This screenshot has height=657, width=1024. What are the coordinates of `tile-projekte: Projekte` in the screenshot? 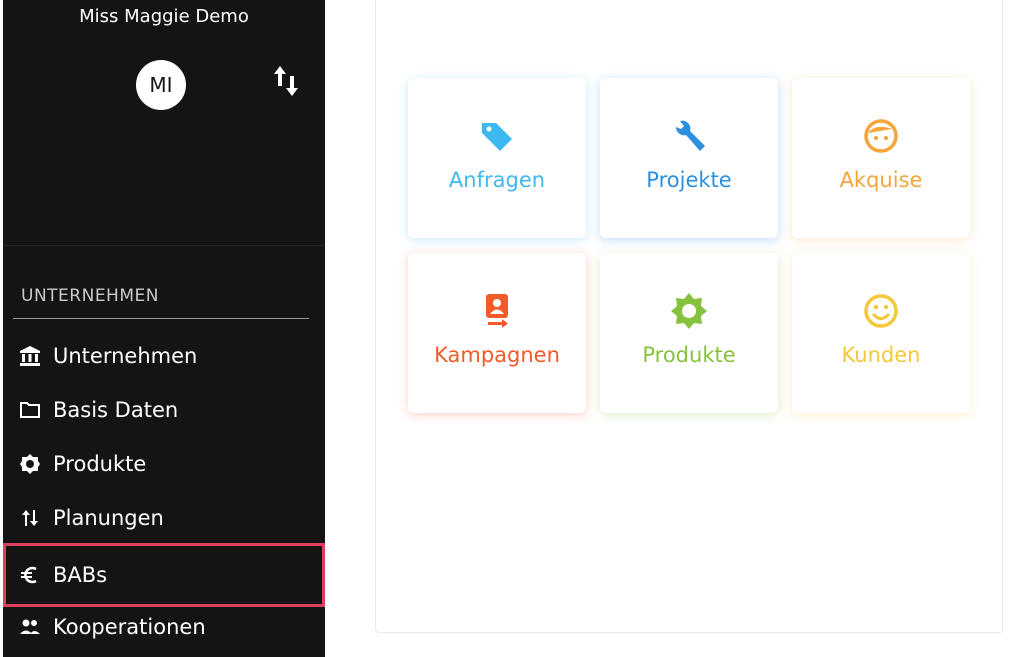 It's located at (689, 158).